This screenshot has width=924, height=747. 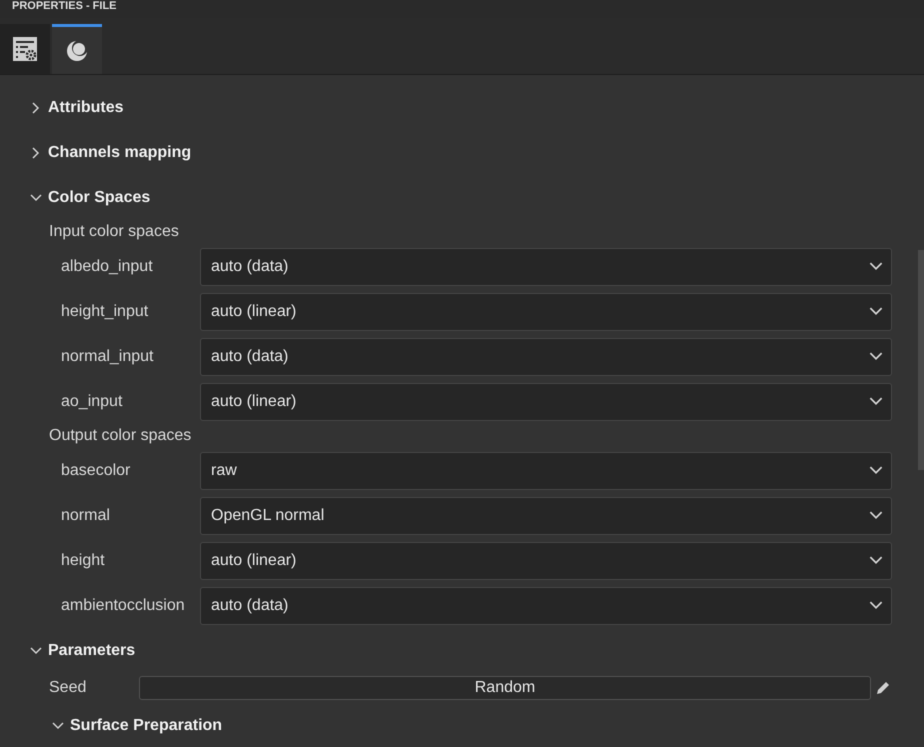 I want to click on field-label: Seed, so click(x=68, y=688).